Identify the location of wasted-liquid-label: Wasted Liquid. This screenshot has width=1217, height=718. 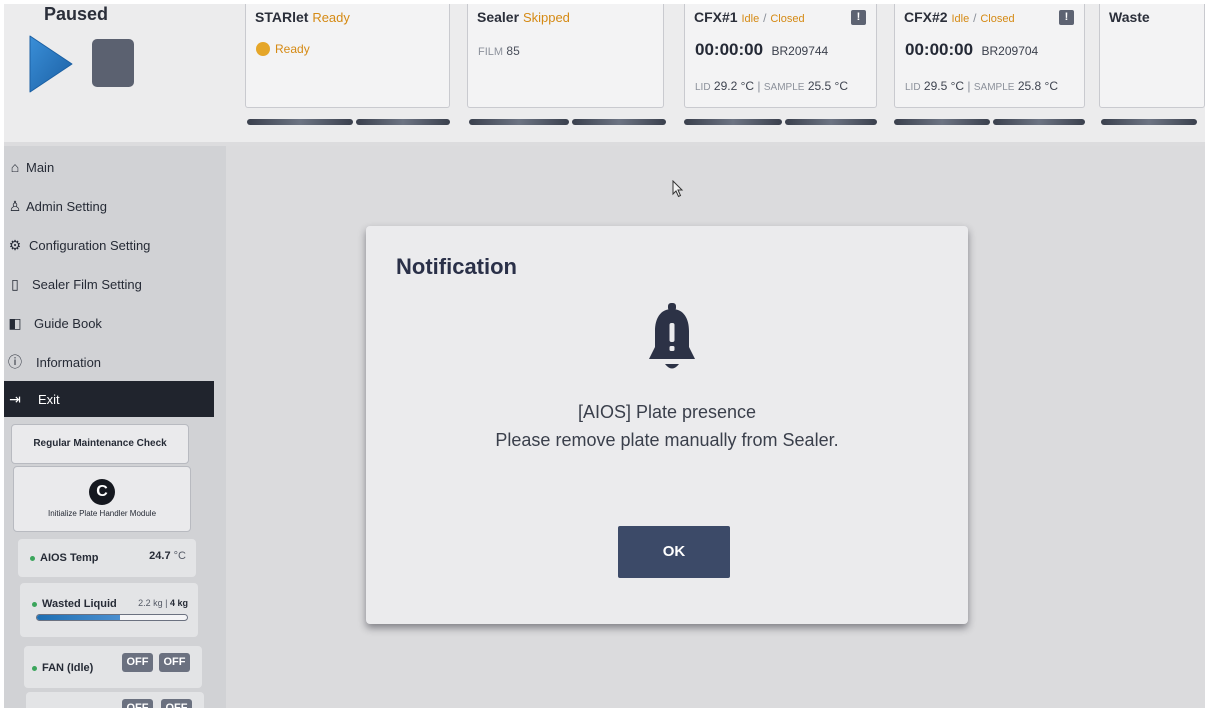
(74, 604).